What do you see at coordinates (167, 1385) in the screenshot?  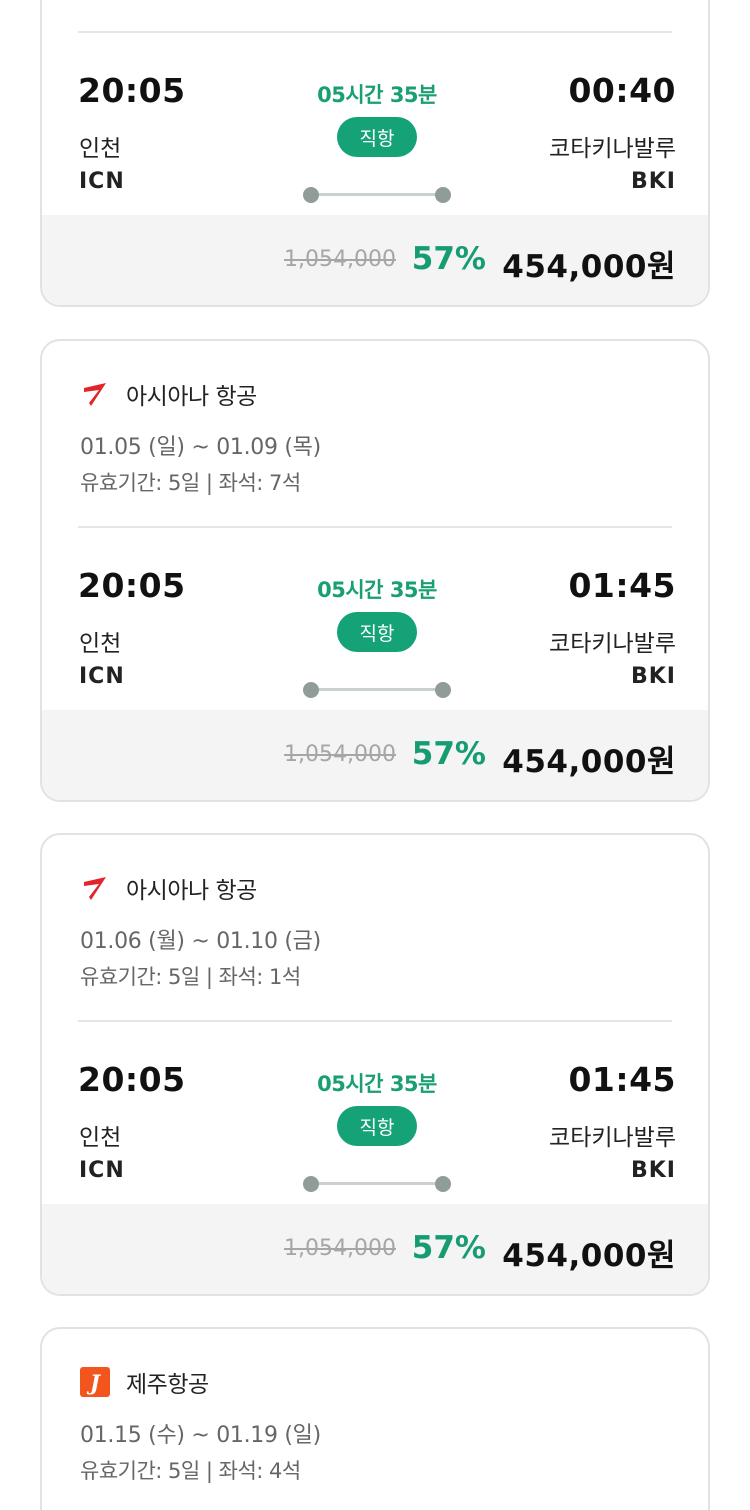 I see `airline-name: 제주항공` at bounding box center [167, 1385].